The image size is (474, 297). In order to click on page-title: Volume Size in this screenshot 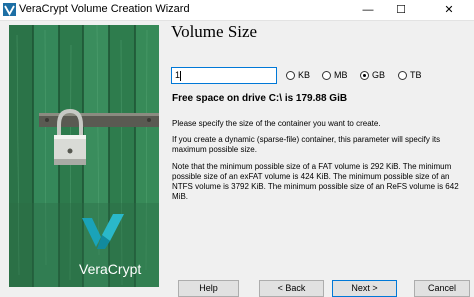, I will do `click(214, 31)`.